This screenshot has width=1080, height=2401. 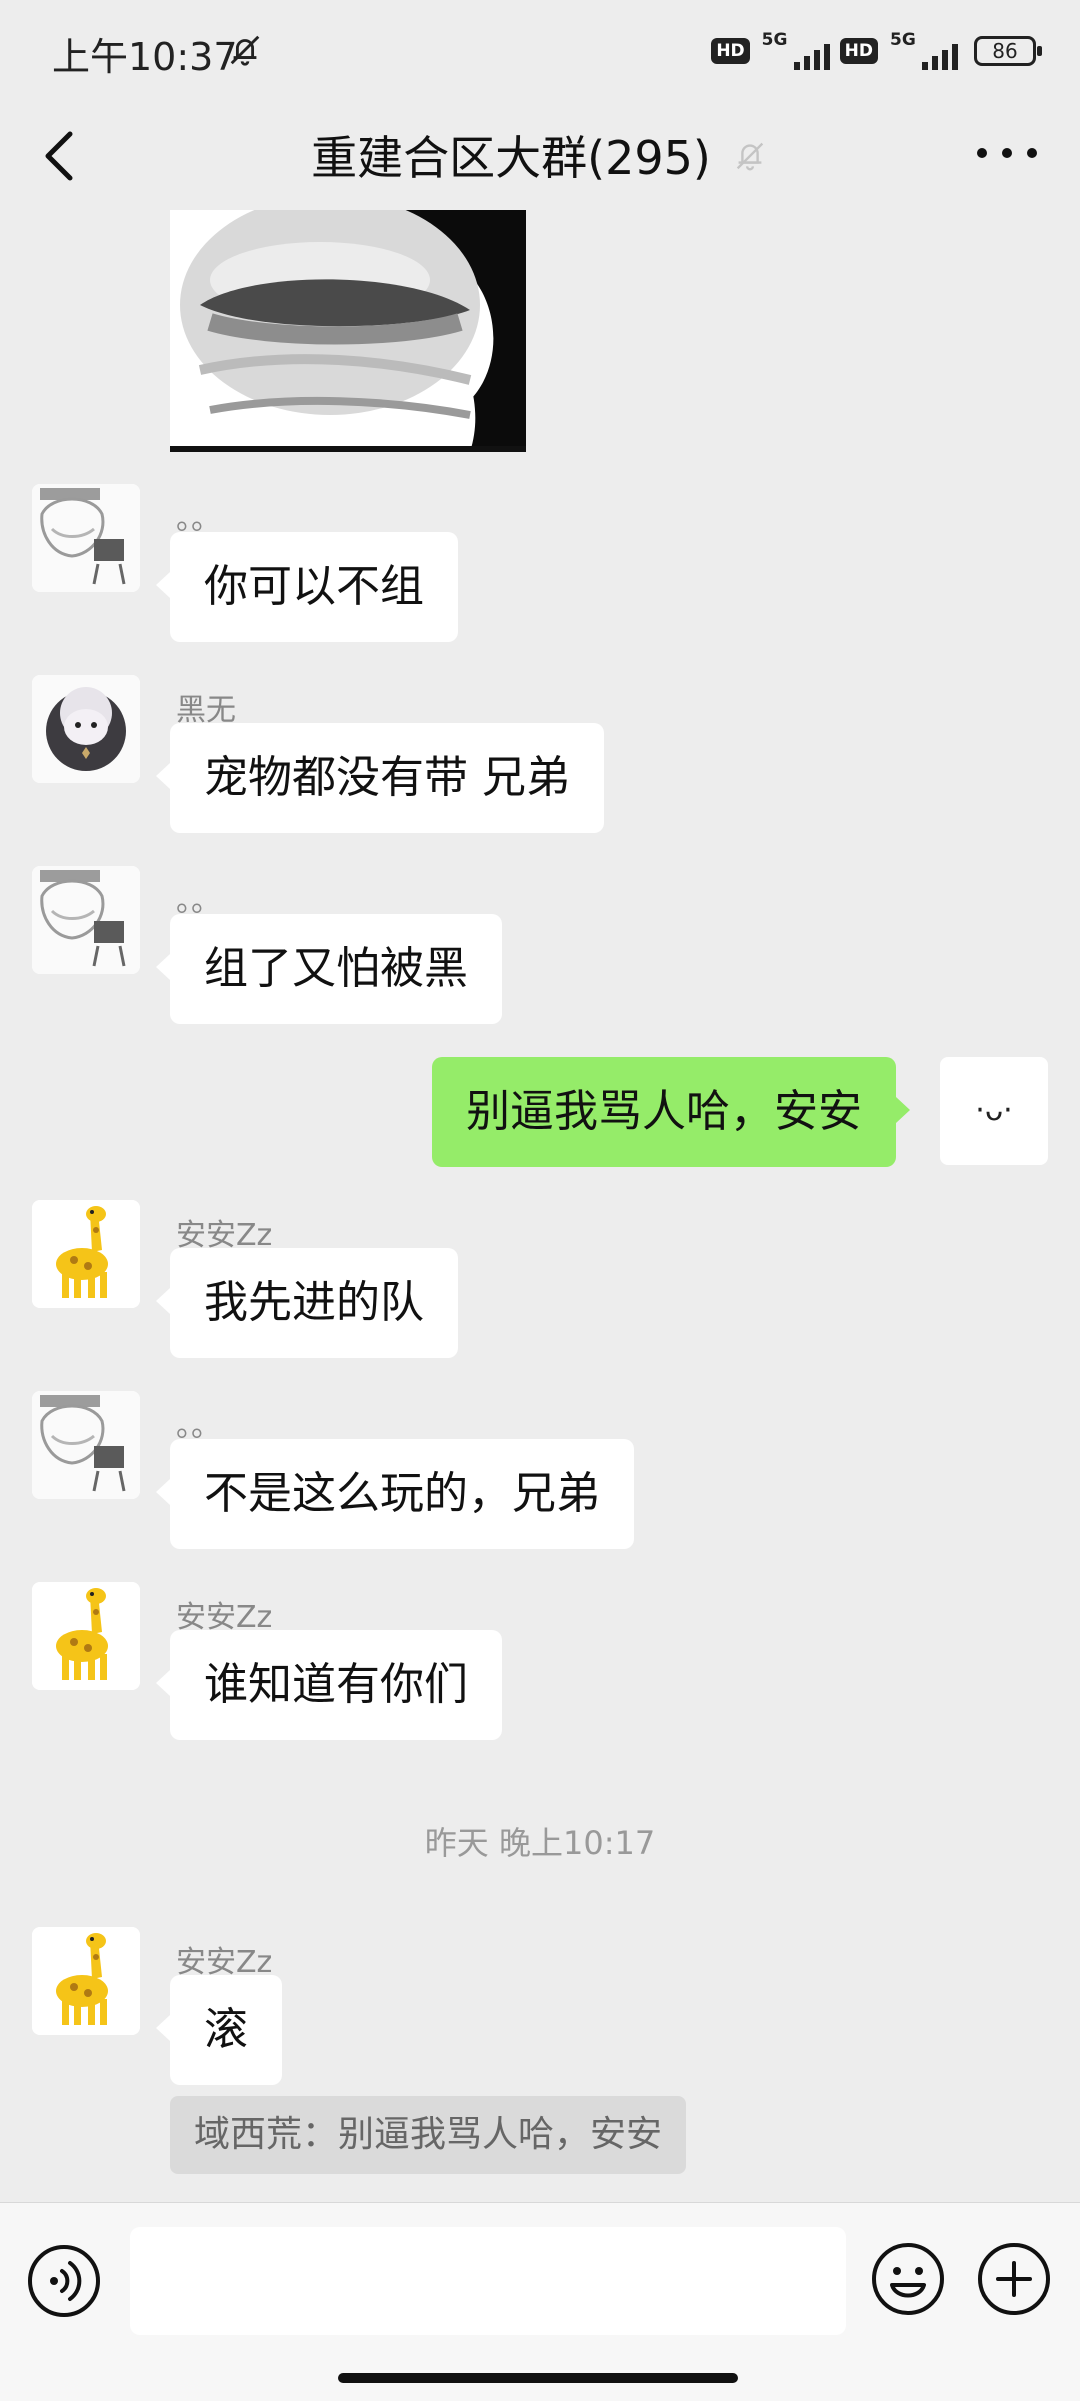 What do you see at coordinates (348, 331) in the screenshot?
I see `sticker-image` at bounding box center [348, 331].